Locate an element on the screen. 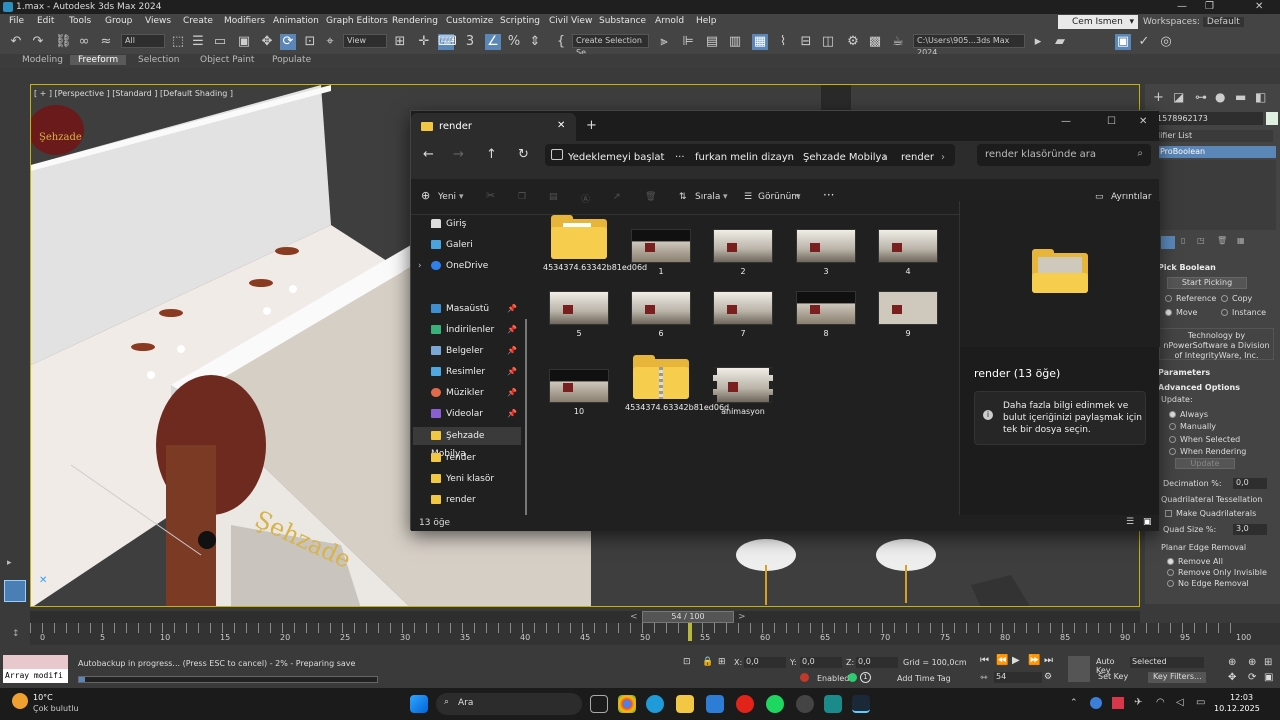 The width and height of the screenshot is (1280, 720). taskbar-search: ⌕ Ara is located at coordinates (509, 704).